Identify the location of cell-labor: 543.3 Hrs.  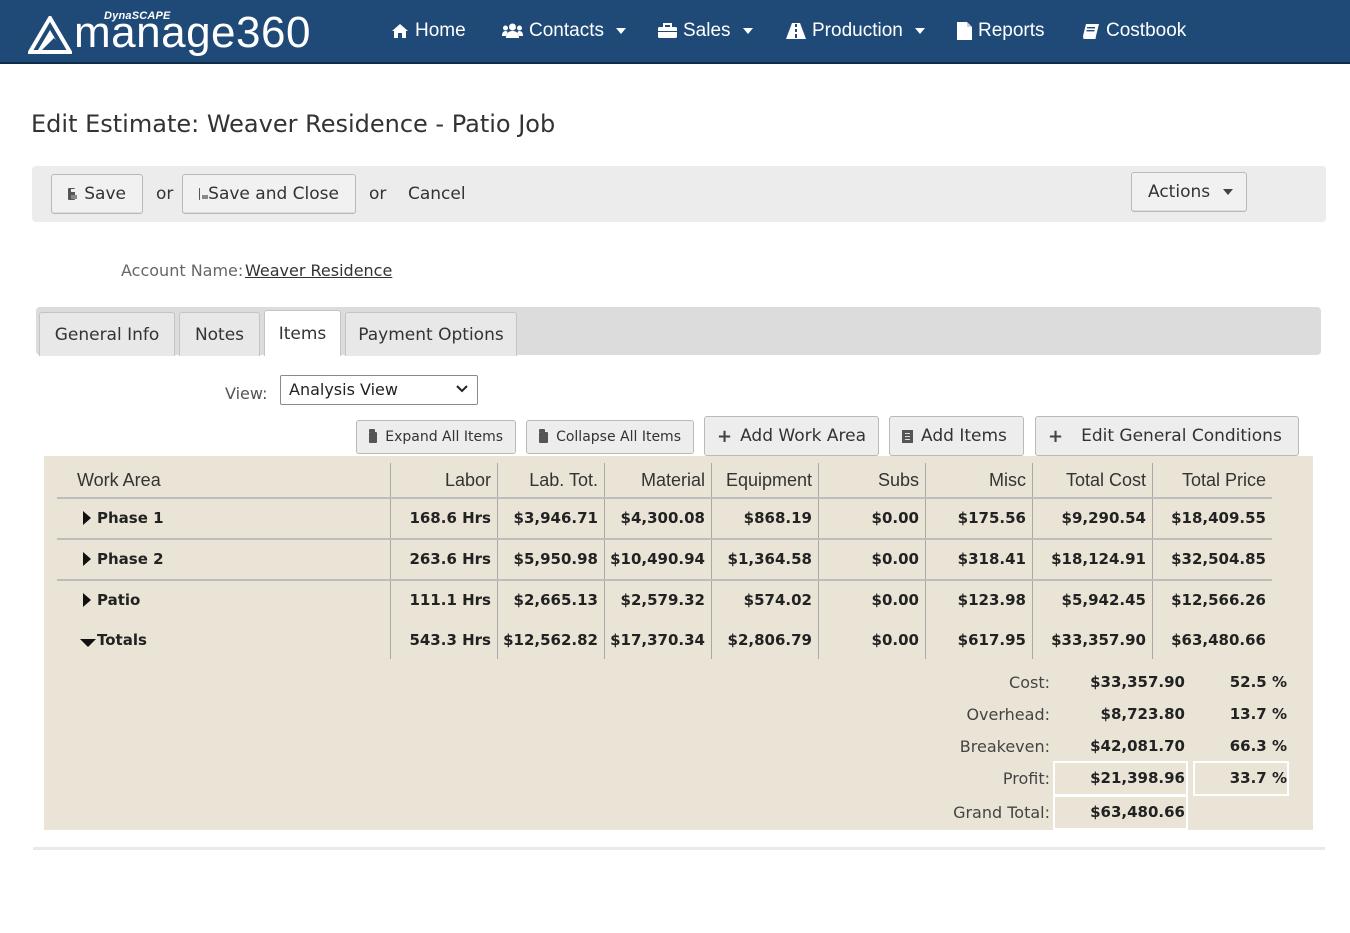
(450, 640).